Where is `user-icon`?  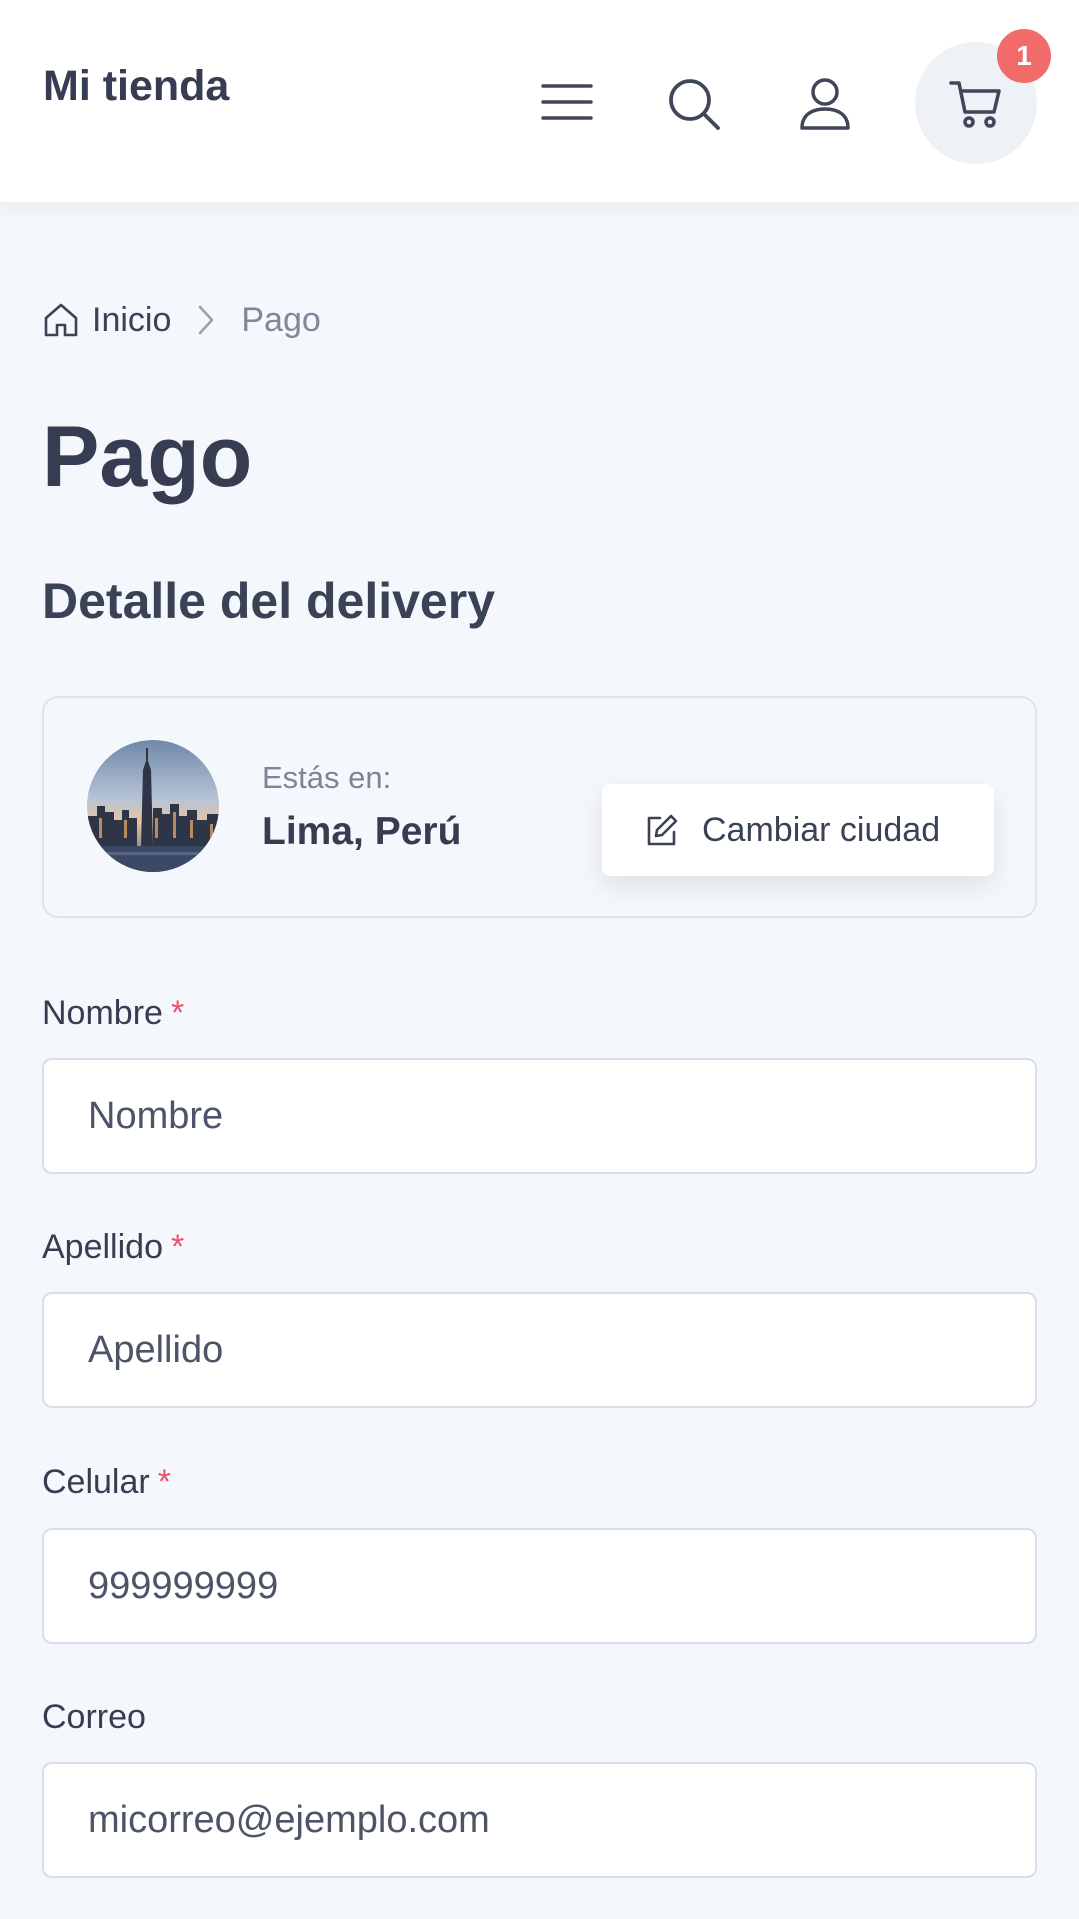 user-icon is located at coordinates (825, 104).